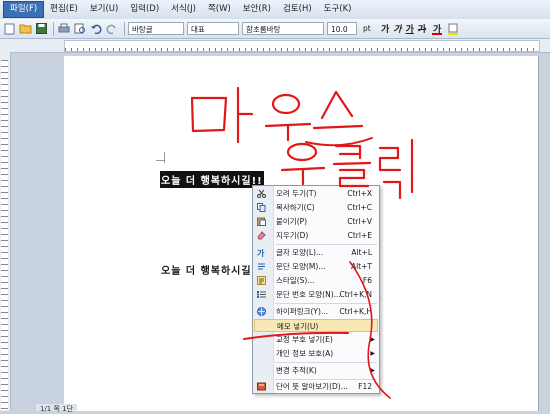 The height and width of the screenshot is (414, 550). Describe the element at coordinates (437, 29) in the screenshot. I see `text-color-icon: 가` at that location.